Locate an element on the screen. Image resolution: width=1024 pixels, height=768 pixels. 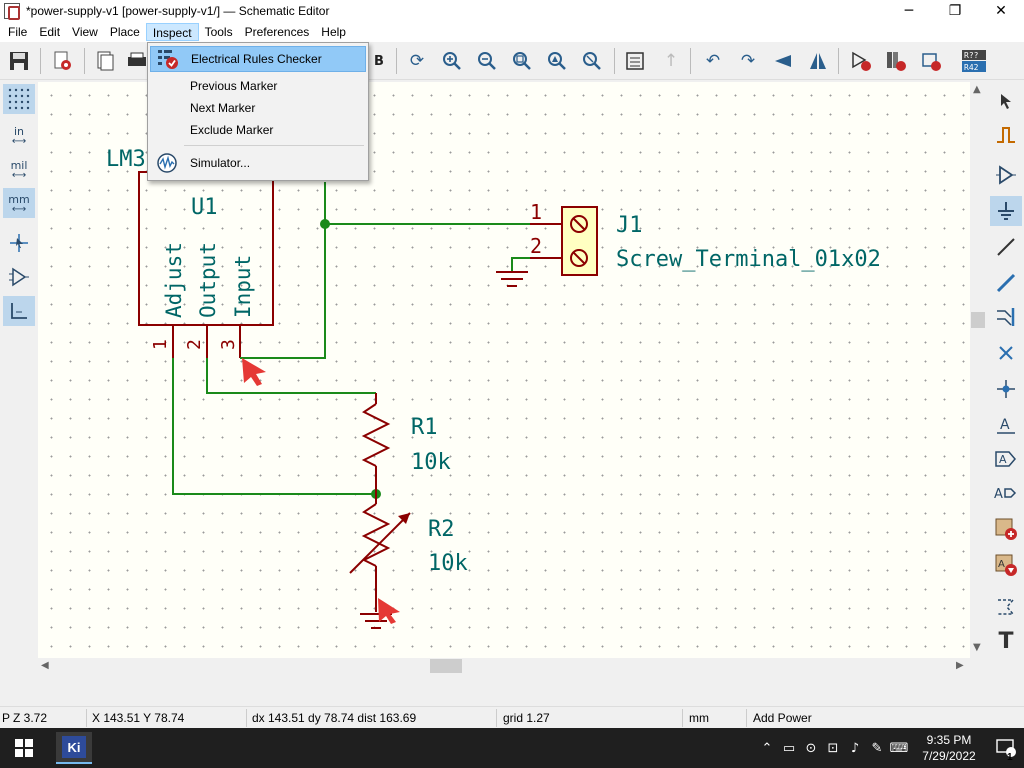
r1-value-label: 10k is located at coordinates (431, 462).